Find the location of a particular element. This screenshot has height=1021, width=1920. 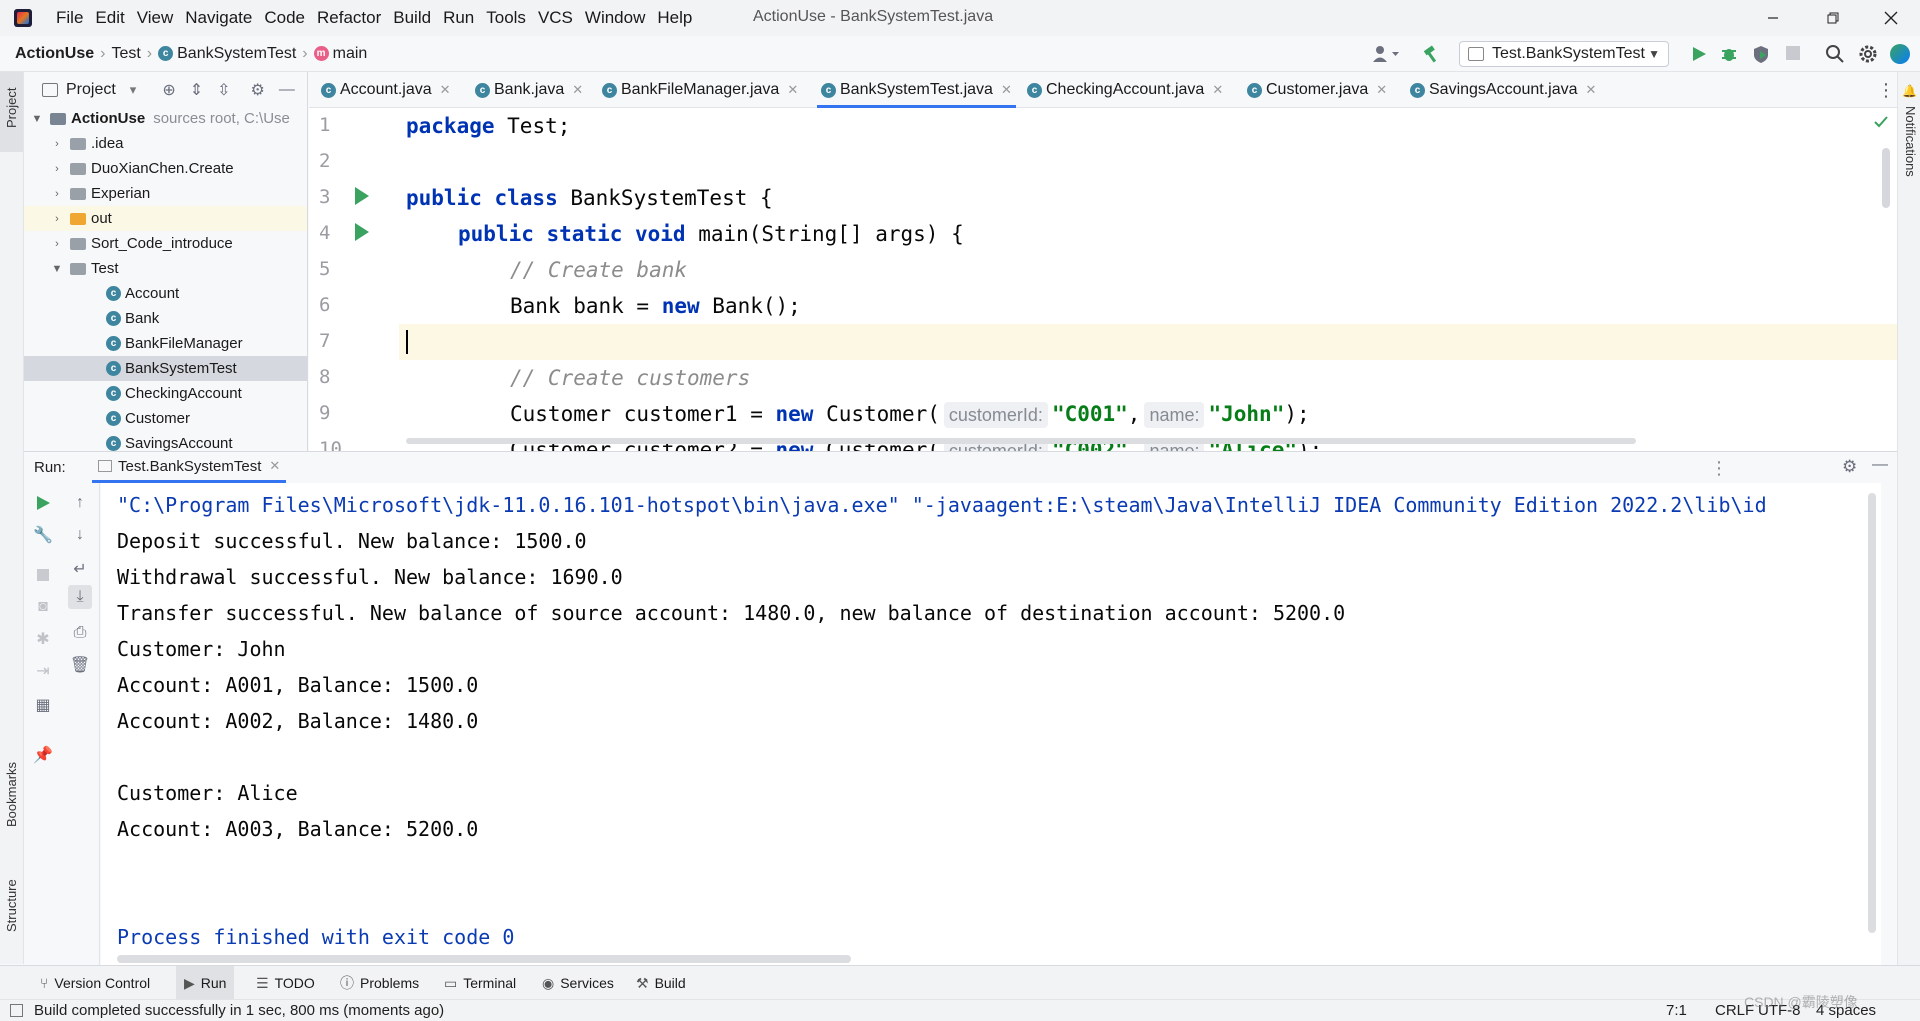

menu-run: Run is located at coordinates (458, 18).